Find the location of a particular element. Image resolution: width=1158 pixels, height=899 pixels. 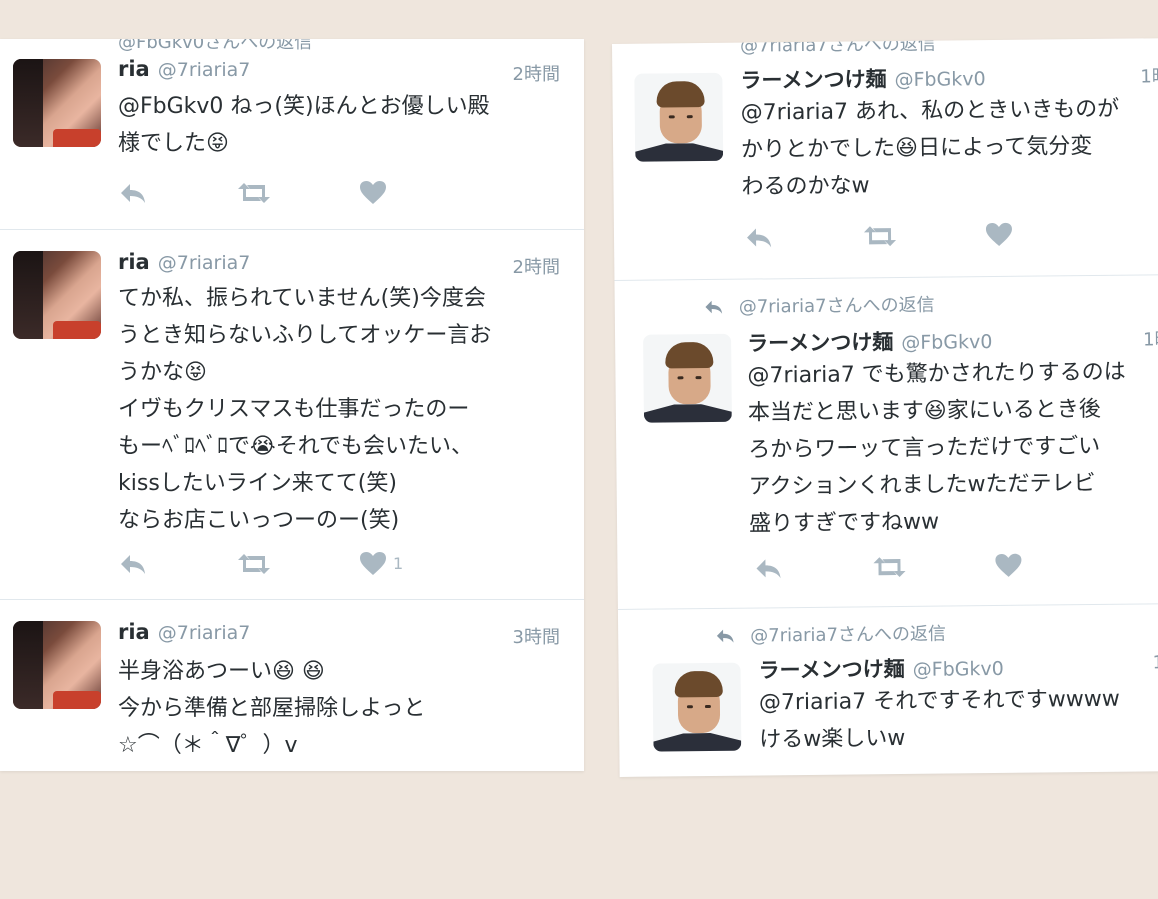

tweet-text: @FbGkv0 ねっ(笑)ほんとお優しい殿 様でした😝 is located at coordinates (304, 125).